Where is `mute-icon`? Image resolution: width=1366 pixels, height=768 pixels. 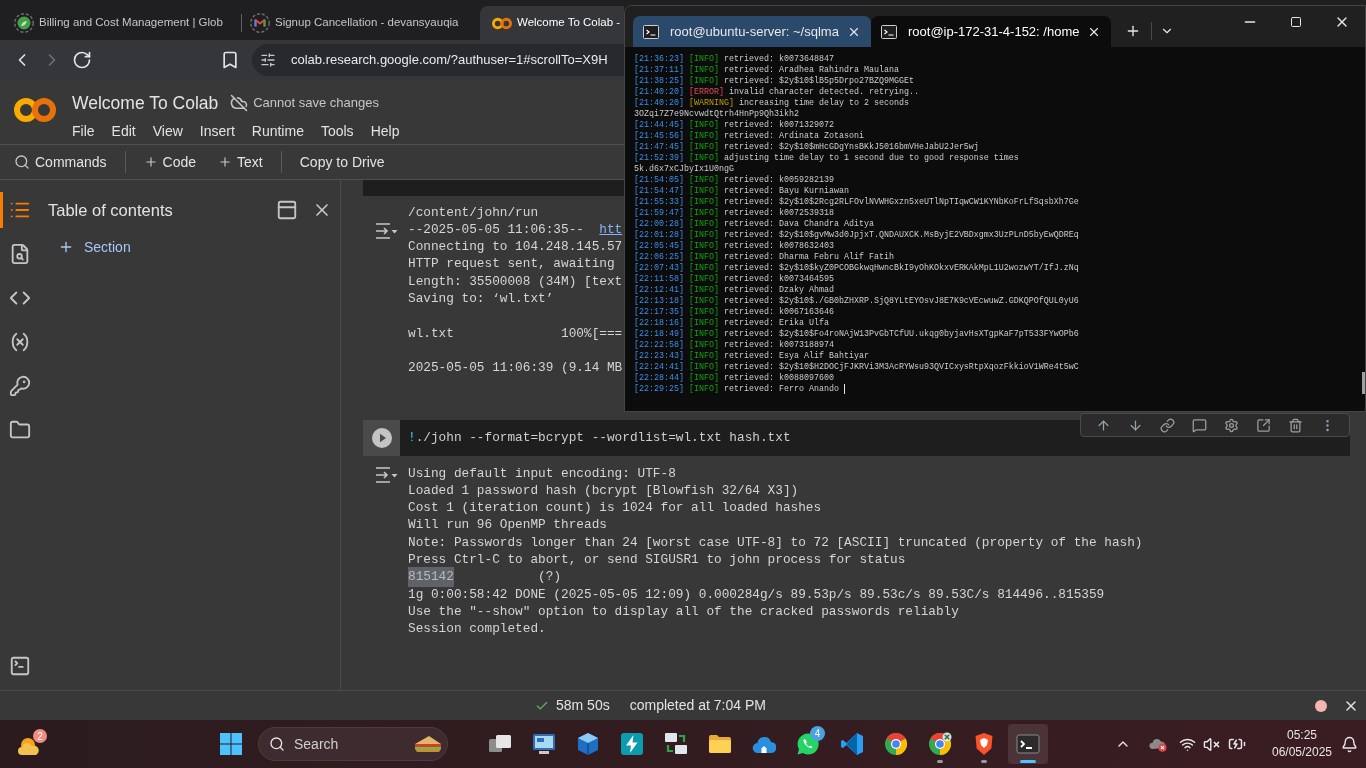
mute-icon is located at coordinates (1211, 744).